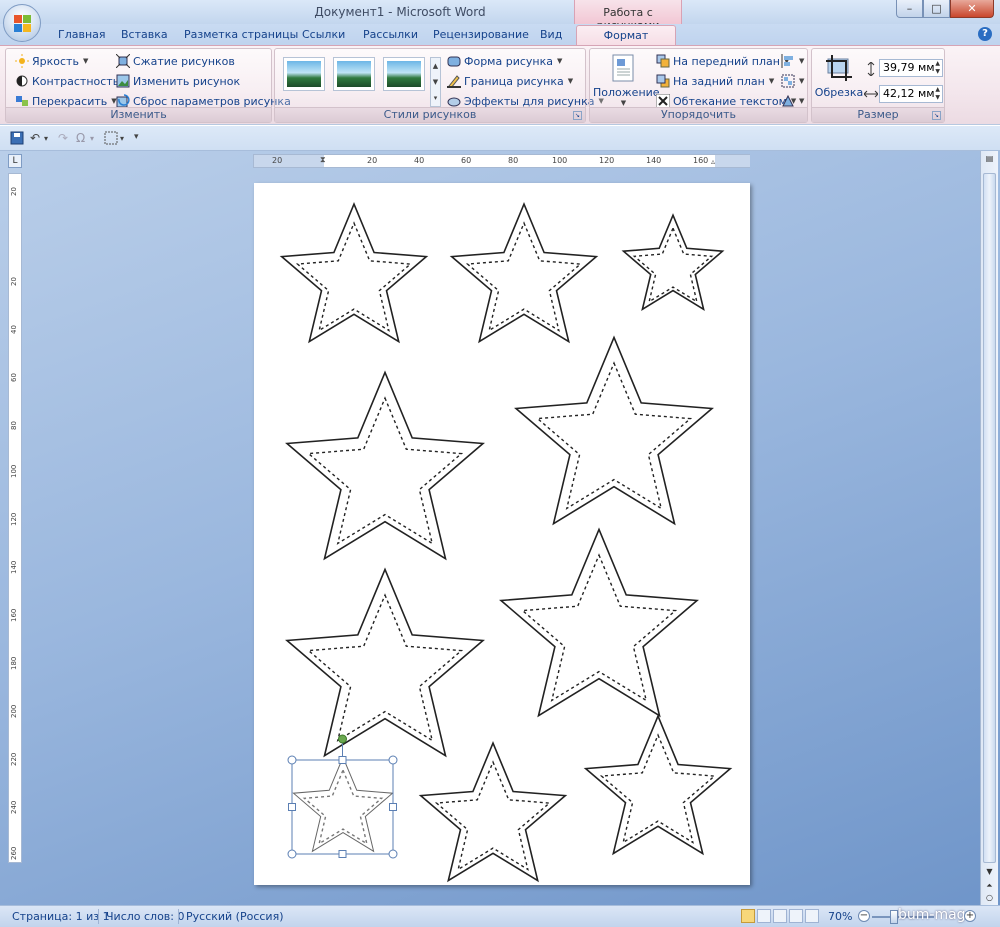 Image resolution: width=1000 pixels, height=927 pixels. I want to click on tab-review: Рецензирование, so click(481, 34).